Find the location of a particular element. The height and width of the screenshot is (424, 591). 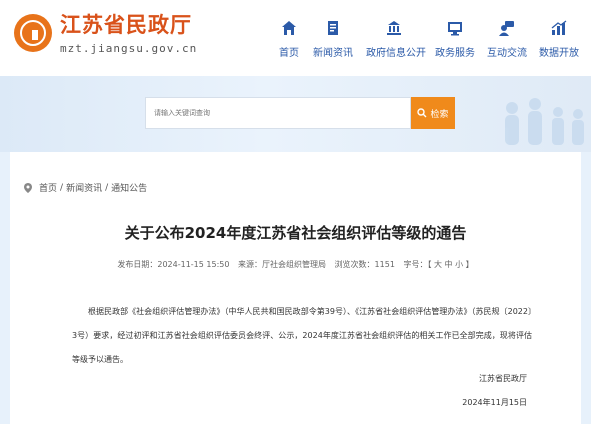

search-field is located at coordinates (278, 113).